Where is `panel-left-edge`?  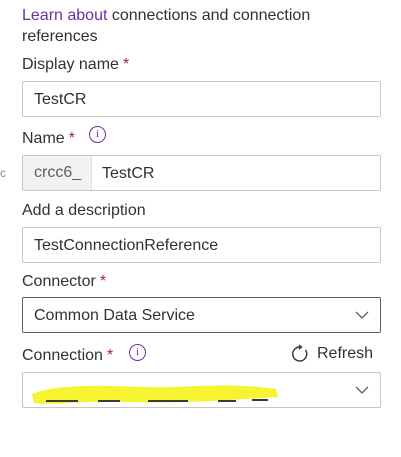
panel-left-edge is located at coordinates (4, 228).